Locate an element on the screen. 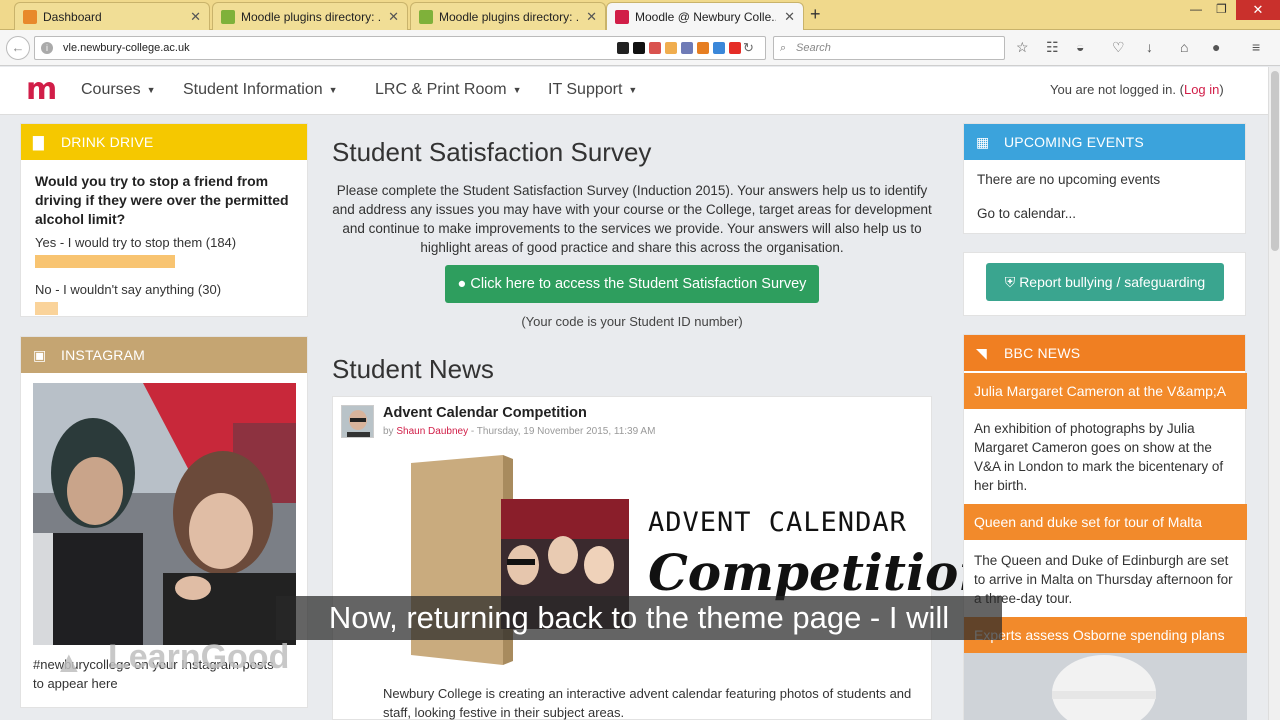  moodle-hat-icon is located at coordinates (30, 16).